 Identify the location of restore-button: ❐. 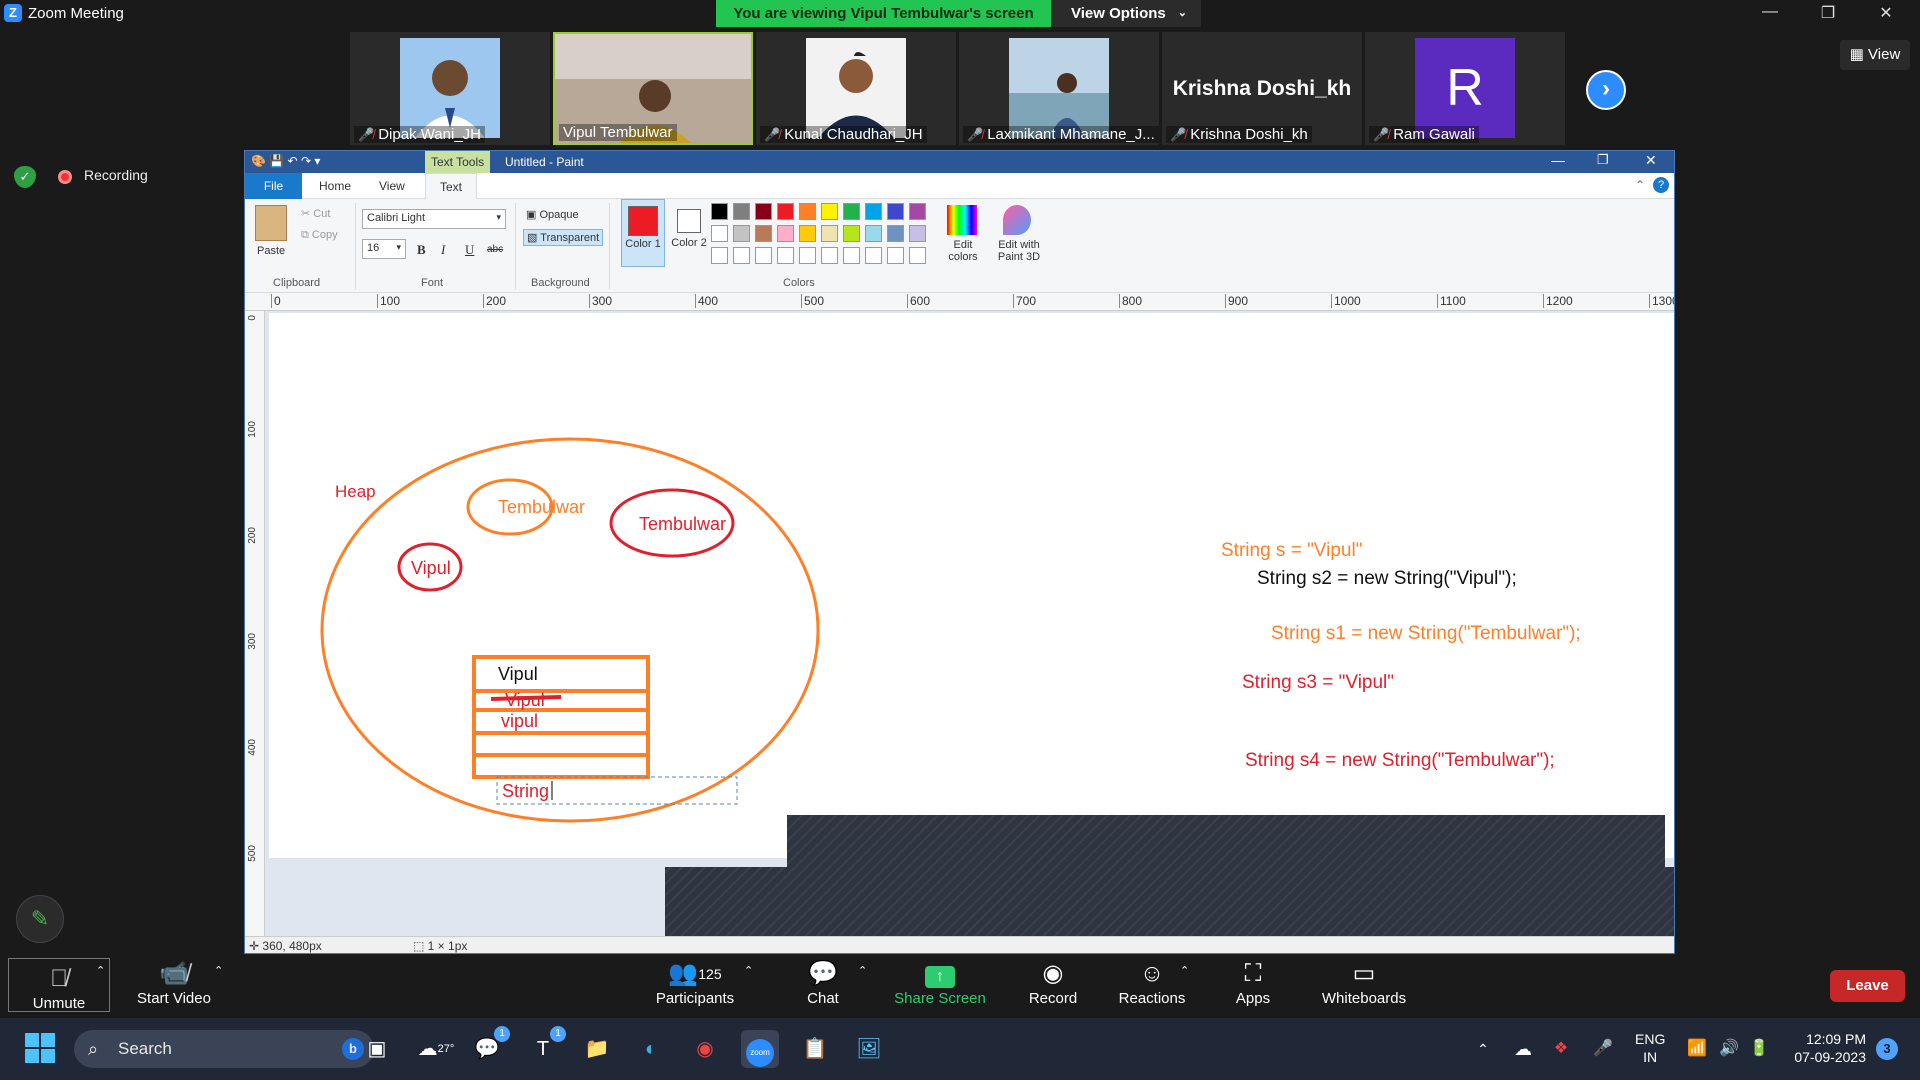
(1828, 14).